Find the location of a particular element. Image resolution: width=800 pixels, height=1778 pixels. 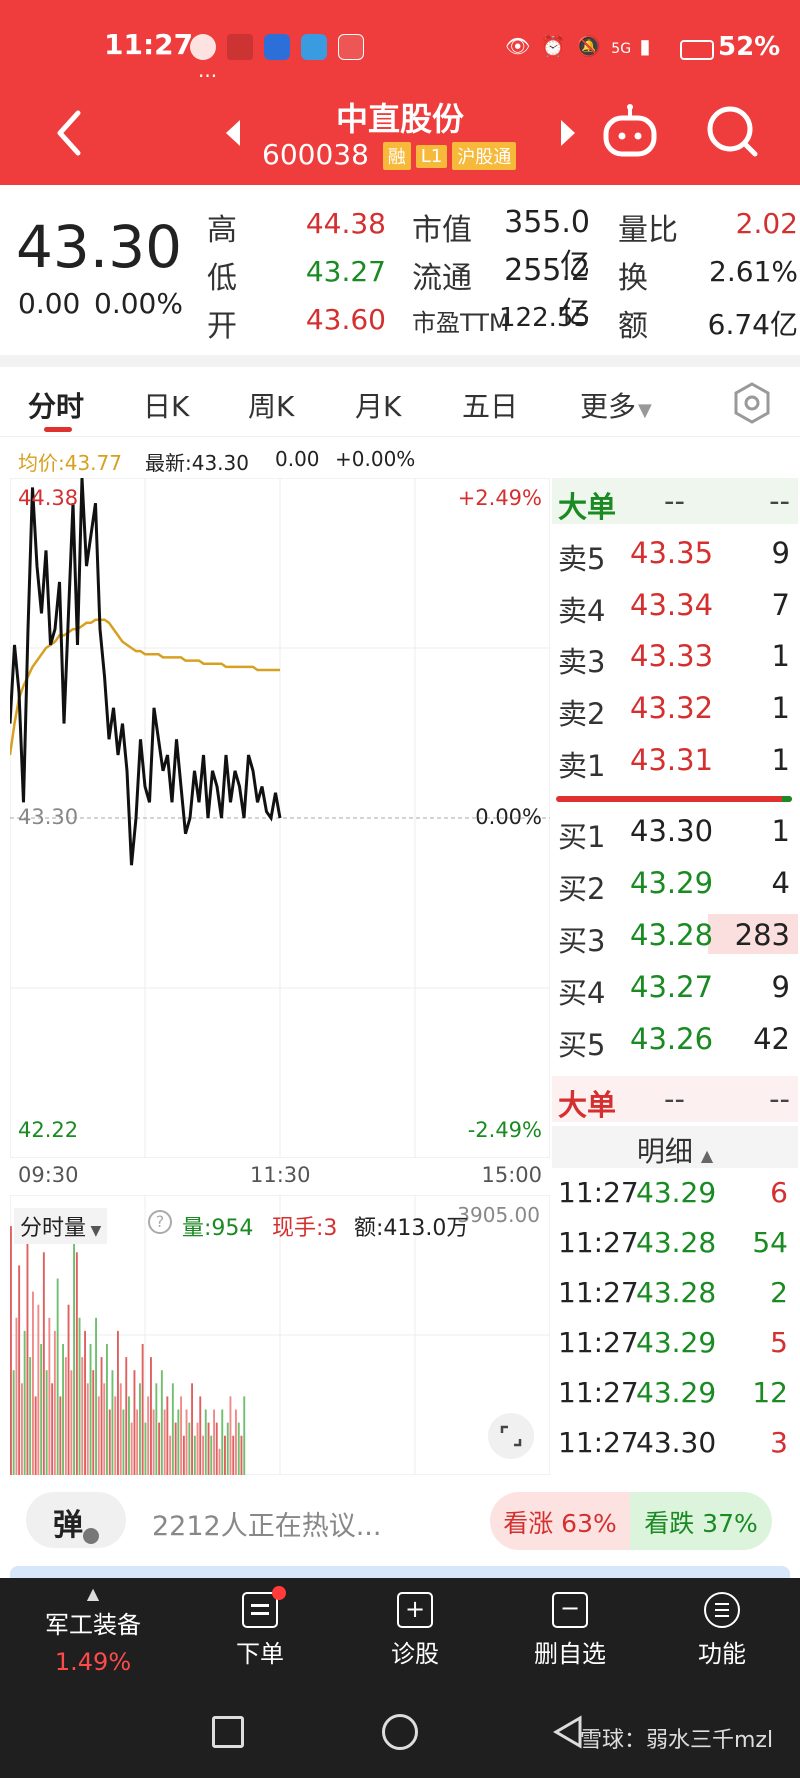

x-tick-noon: 11:30 is located at coordinates (280, 1175).